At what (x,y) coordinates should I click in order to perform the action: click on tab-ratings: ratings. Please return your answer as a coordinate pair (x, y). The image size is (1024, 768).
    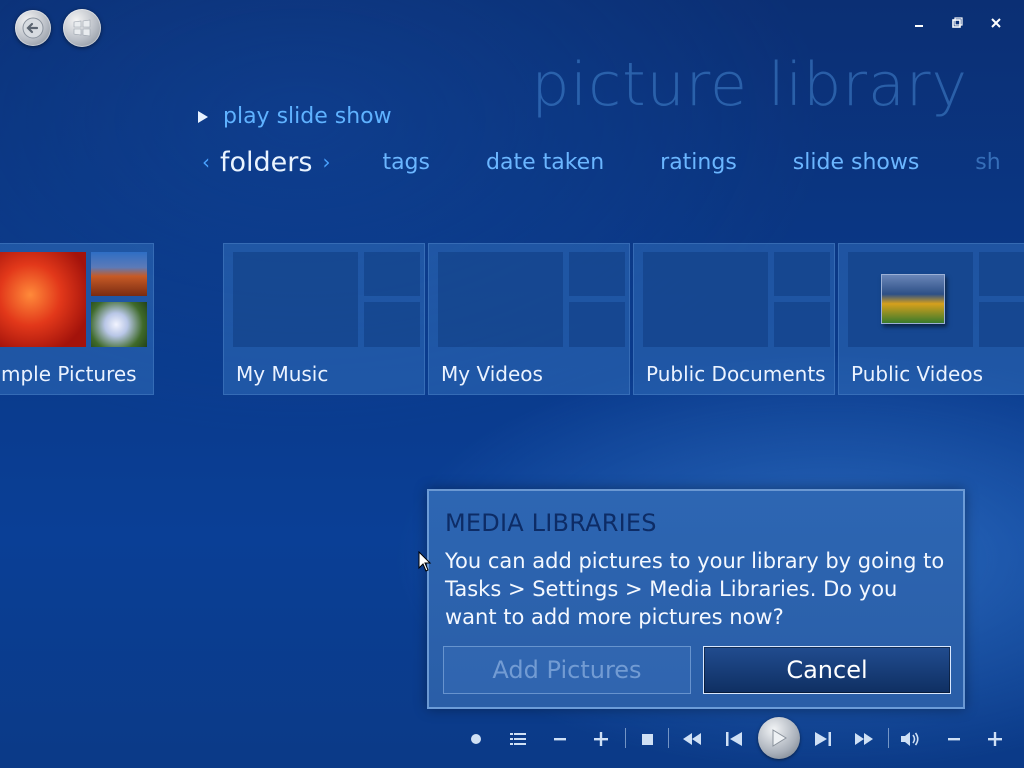
    Looking at the image, I should click on (698, 162).